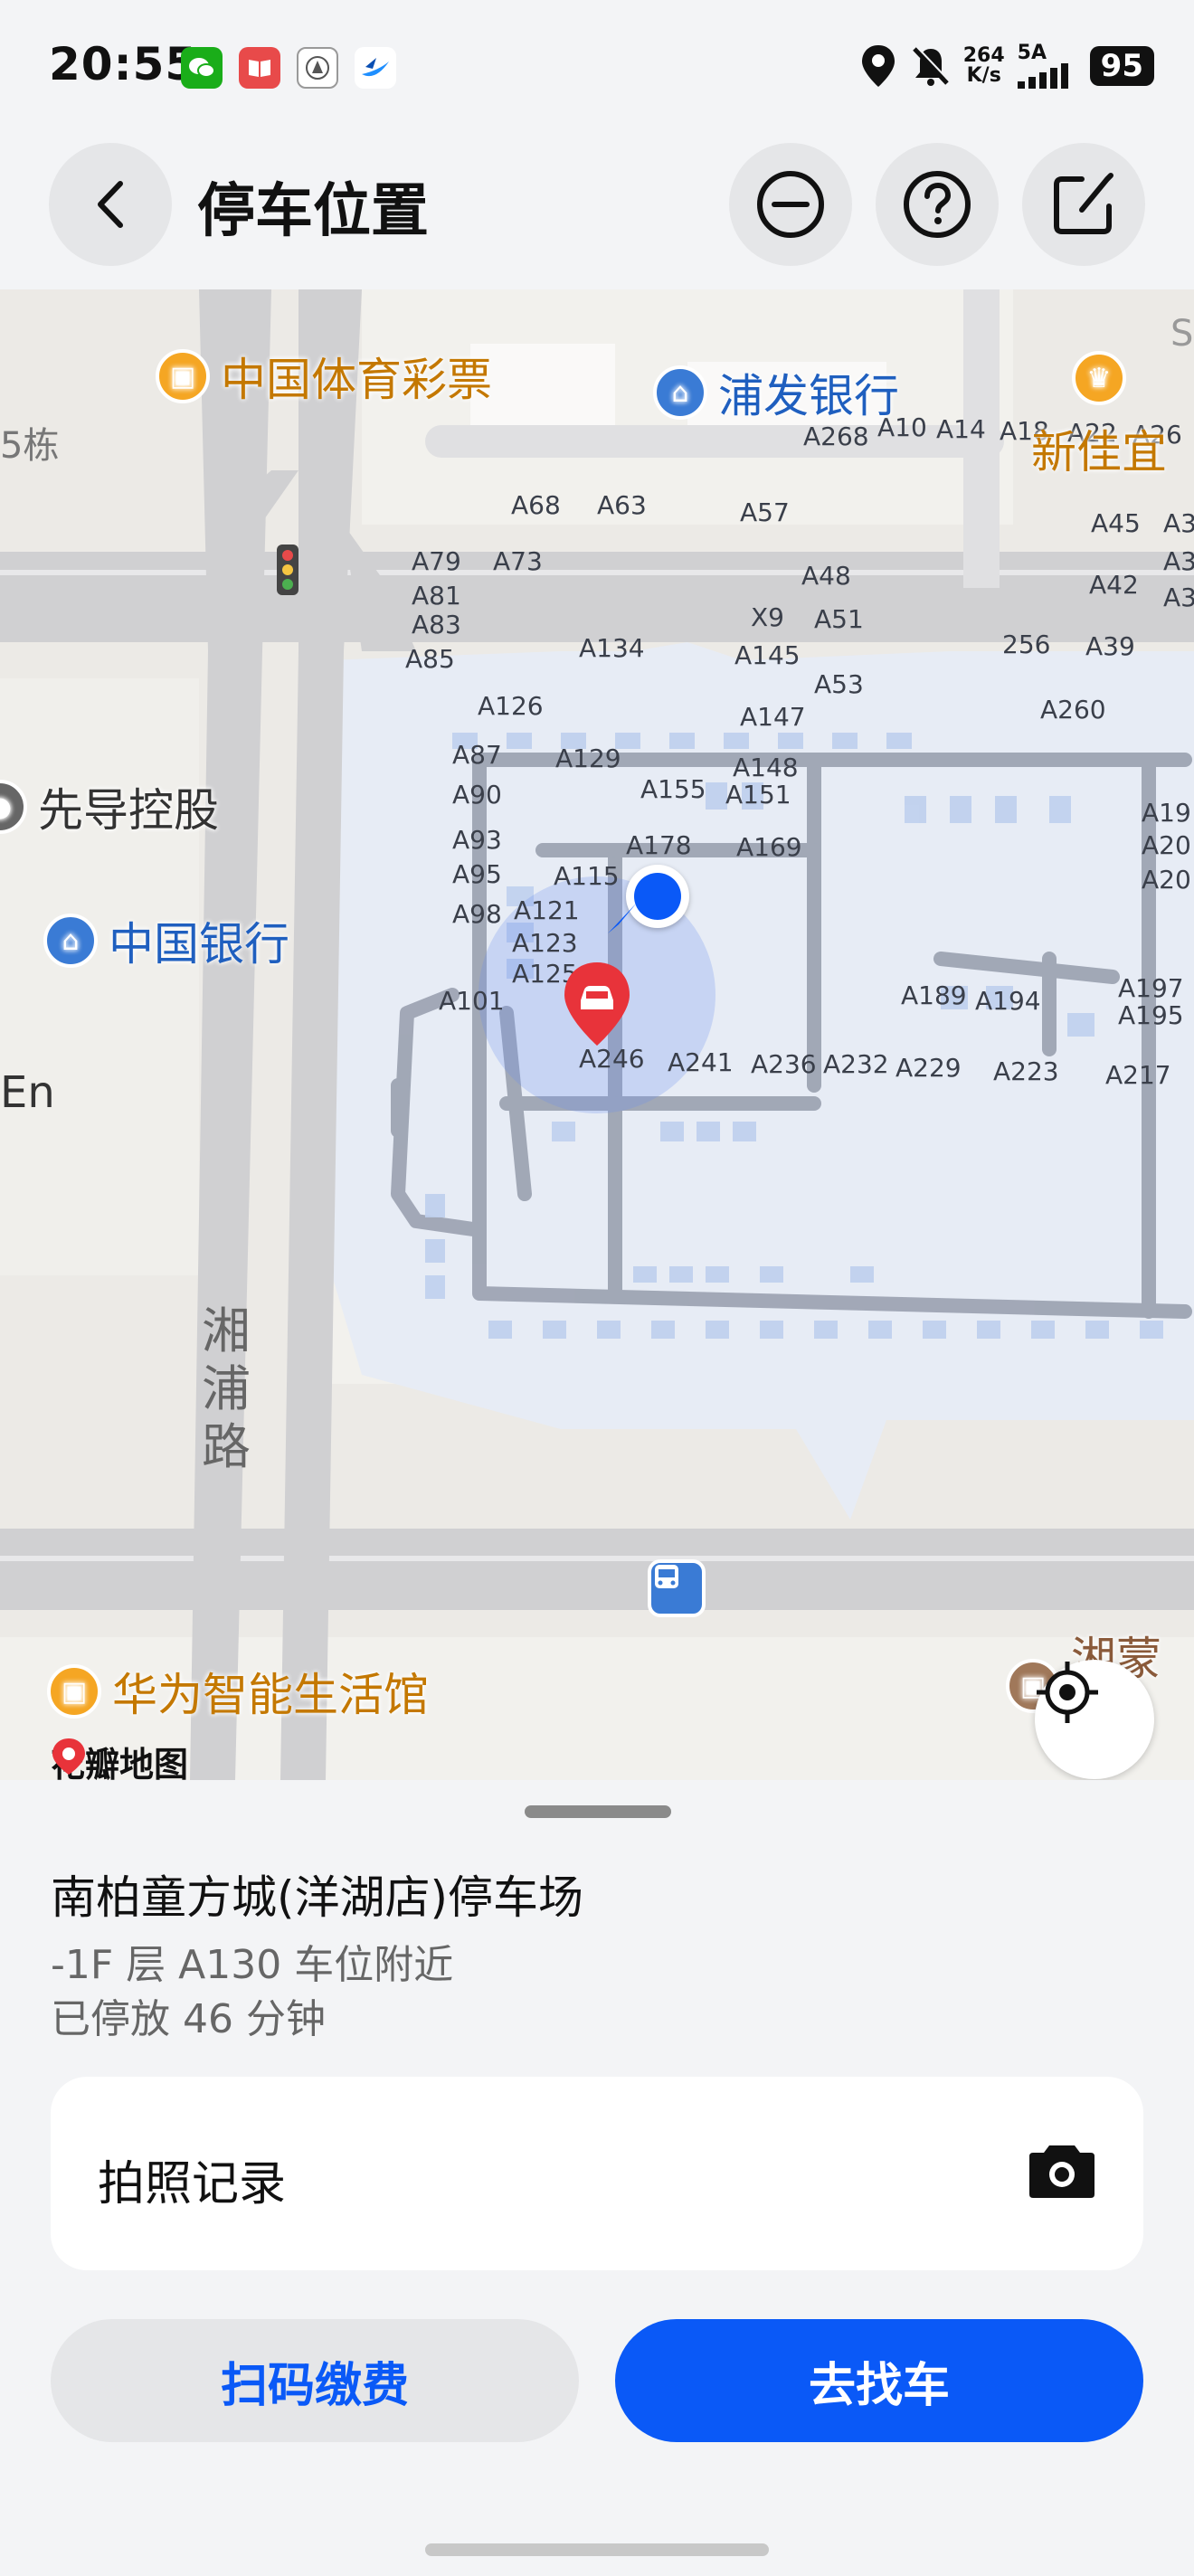  I want to click on parking-floor-spot: -1F 层 A130 车位附近, so click(252, 1965).